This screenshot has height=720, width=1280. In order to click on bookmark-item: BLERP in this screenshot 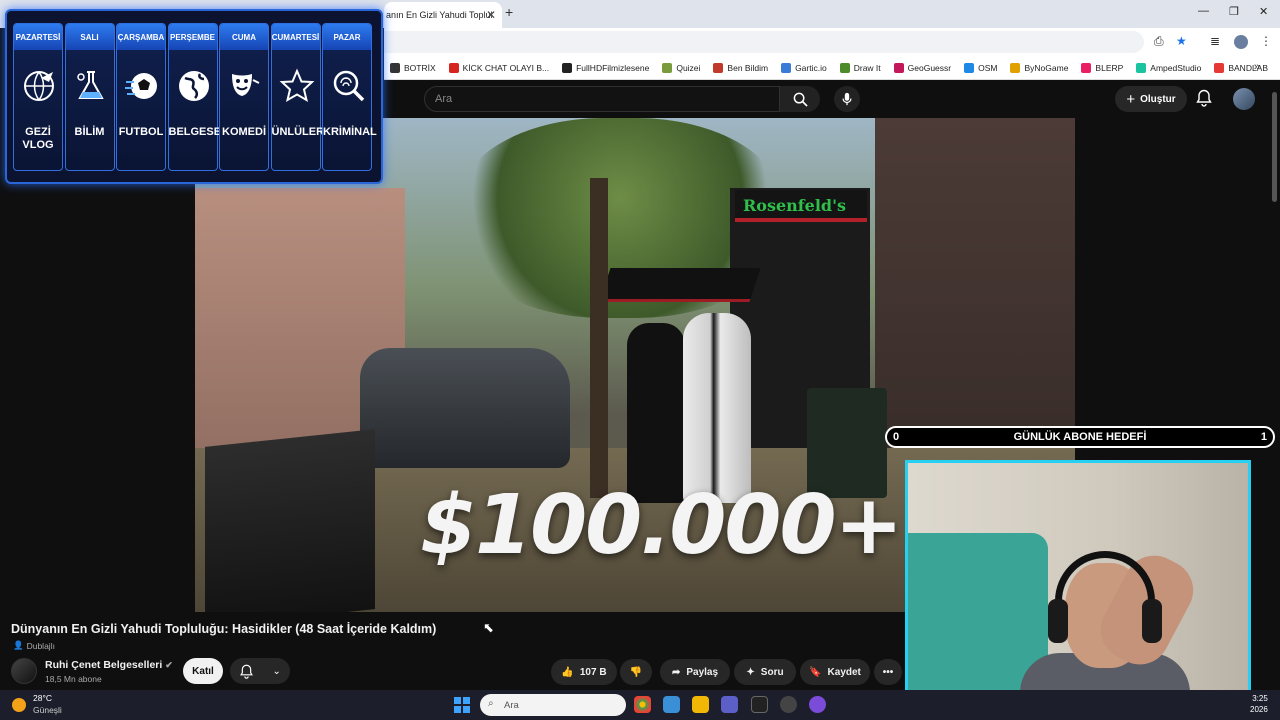, I will do `click(1102, 67)`.